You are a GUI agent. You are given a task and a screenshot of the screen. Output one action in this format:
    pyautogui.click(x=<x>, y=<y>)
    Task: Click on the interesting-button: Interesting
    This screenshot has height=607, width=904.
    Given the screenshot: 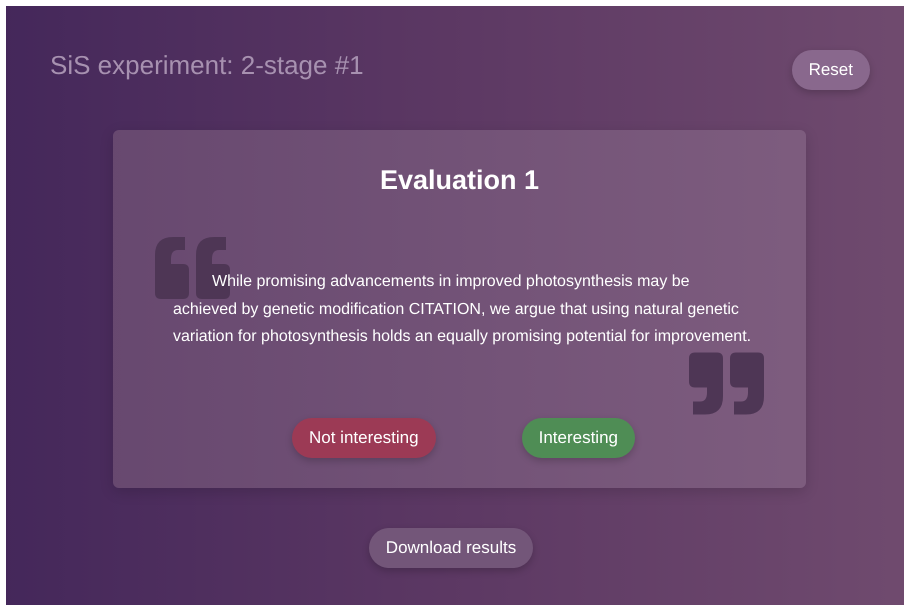 What is the action you would take?
    pyautogui.click(x=578, y=438)
    